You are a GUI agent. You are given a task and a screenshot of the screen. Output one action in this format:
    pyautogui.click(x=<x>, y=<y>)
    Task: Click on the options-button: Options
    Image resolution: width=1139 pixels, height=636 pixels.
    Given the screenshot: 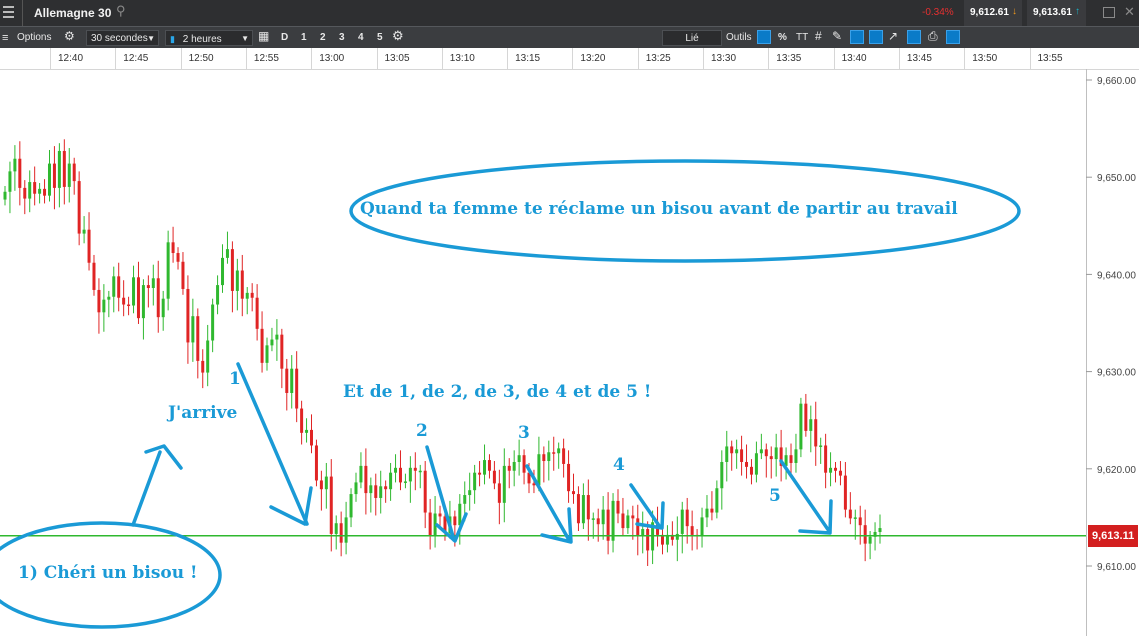 What is the action you would take?
    pyautogui.click(x=34, y=38)
    